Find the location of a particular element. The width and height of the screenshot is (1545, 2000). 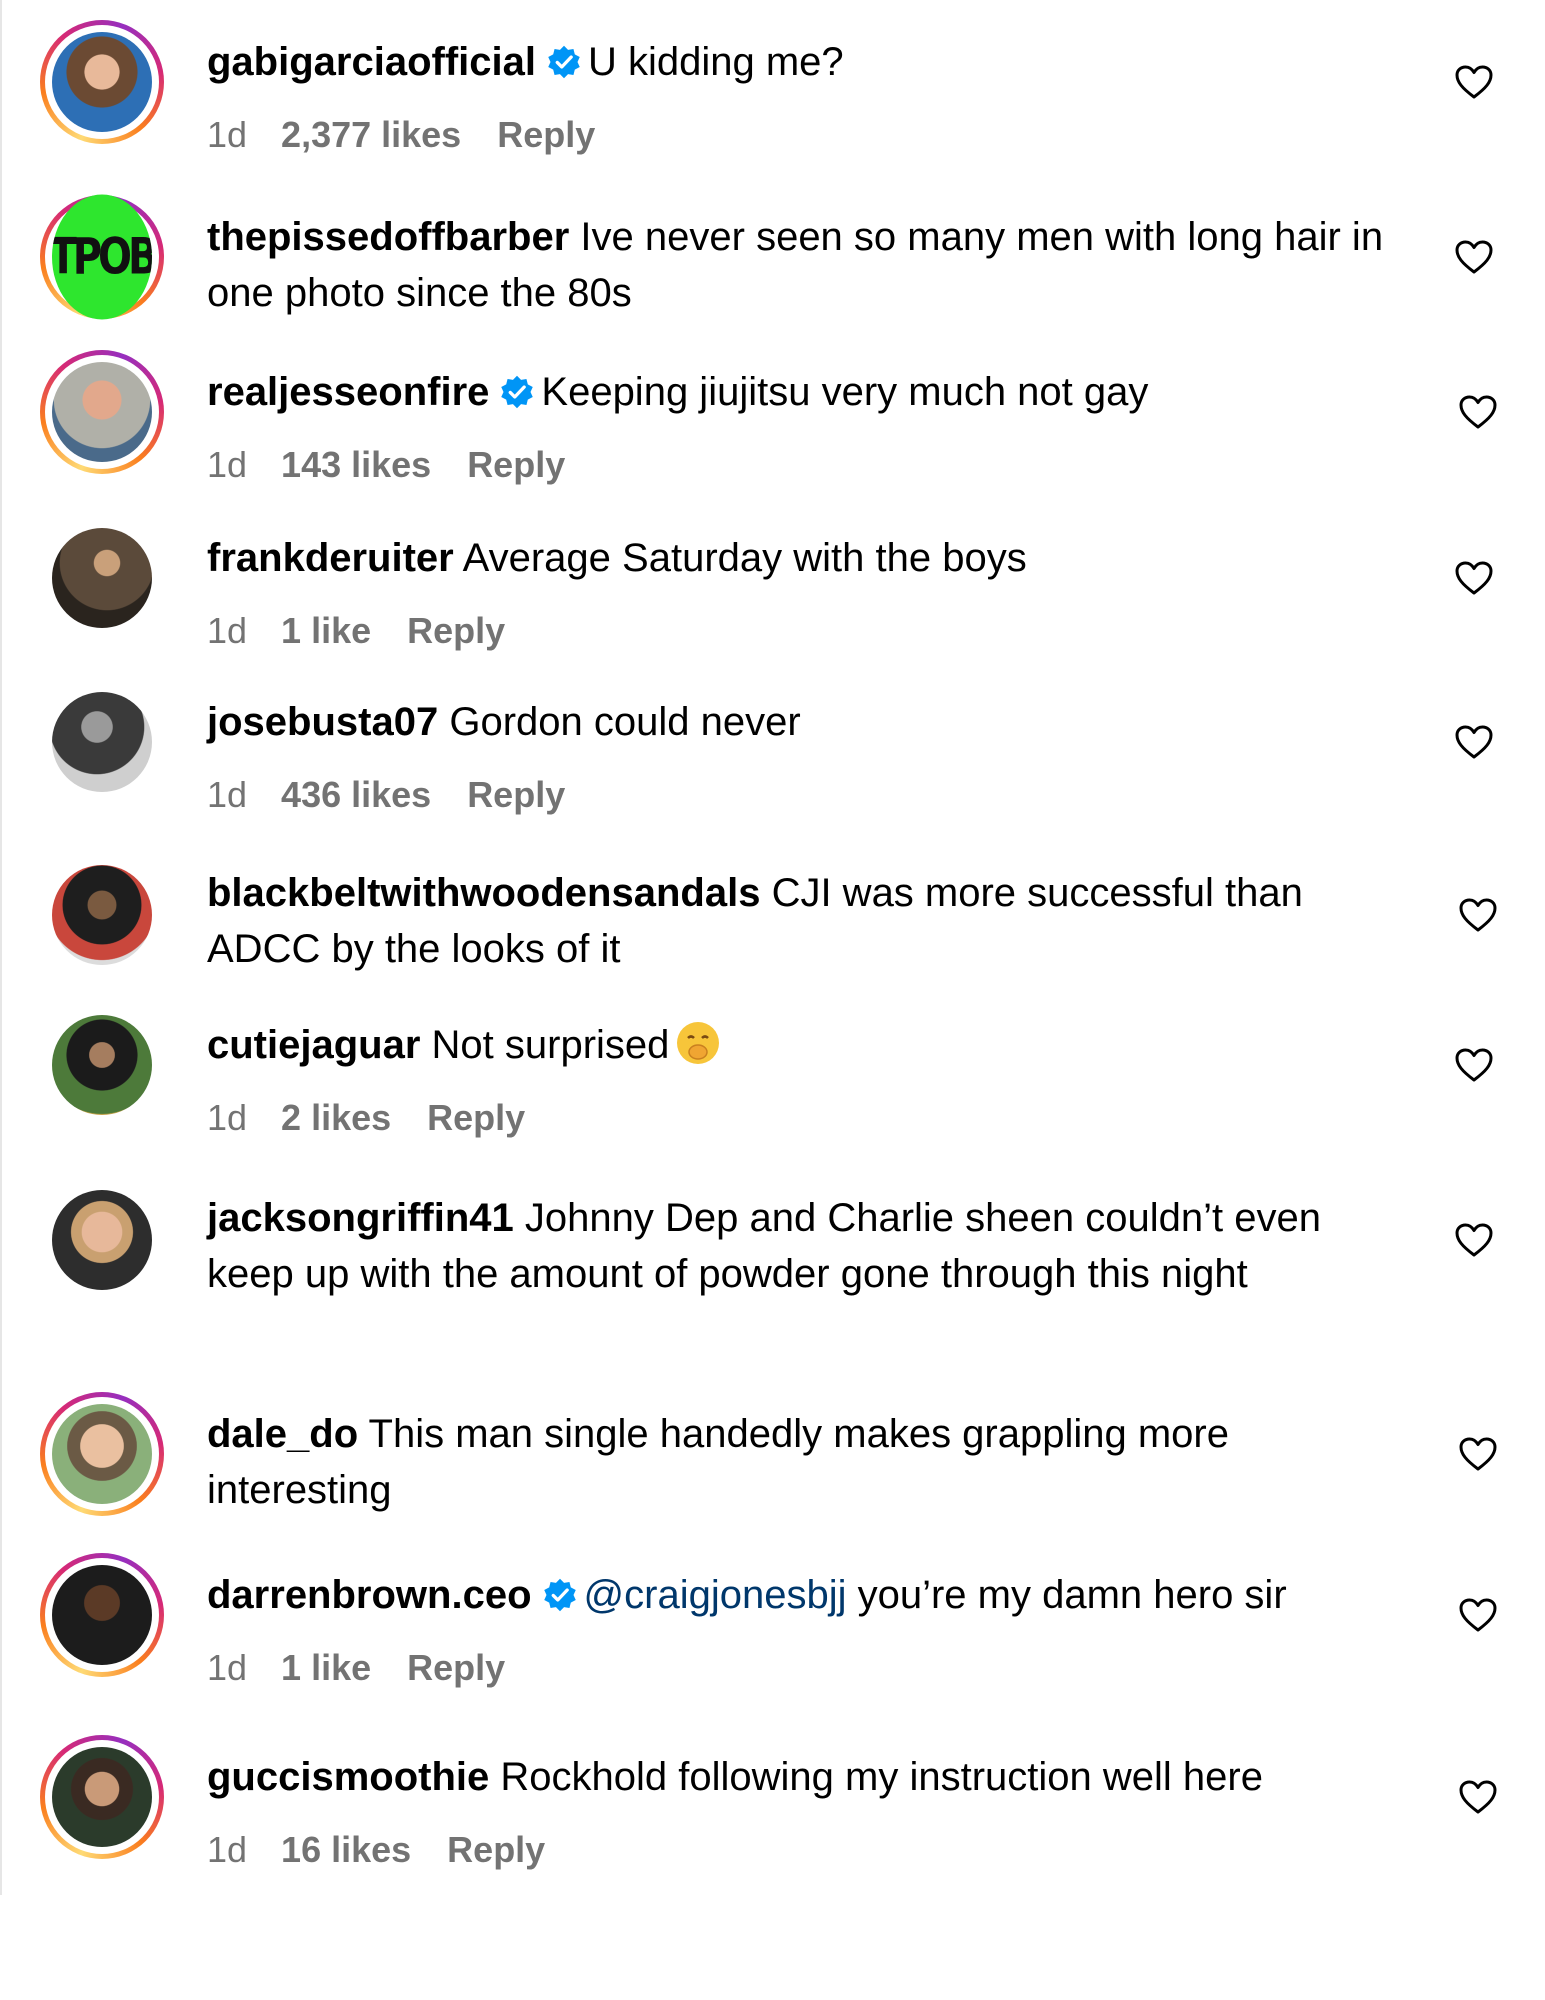

comment-text: U kidding me? is located at coordinates (715, 62).